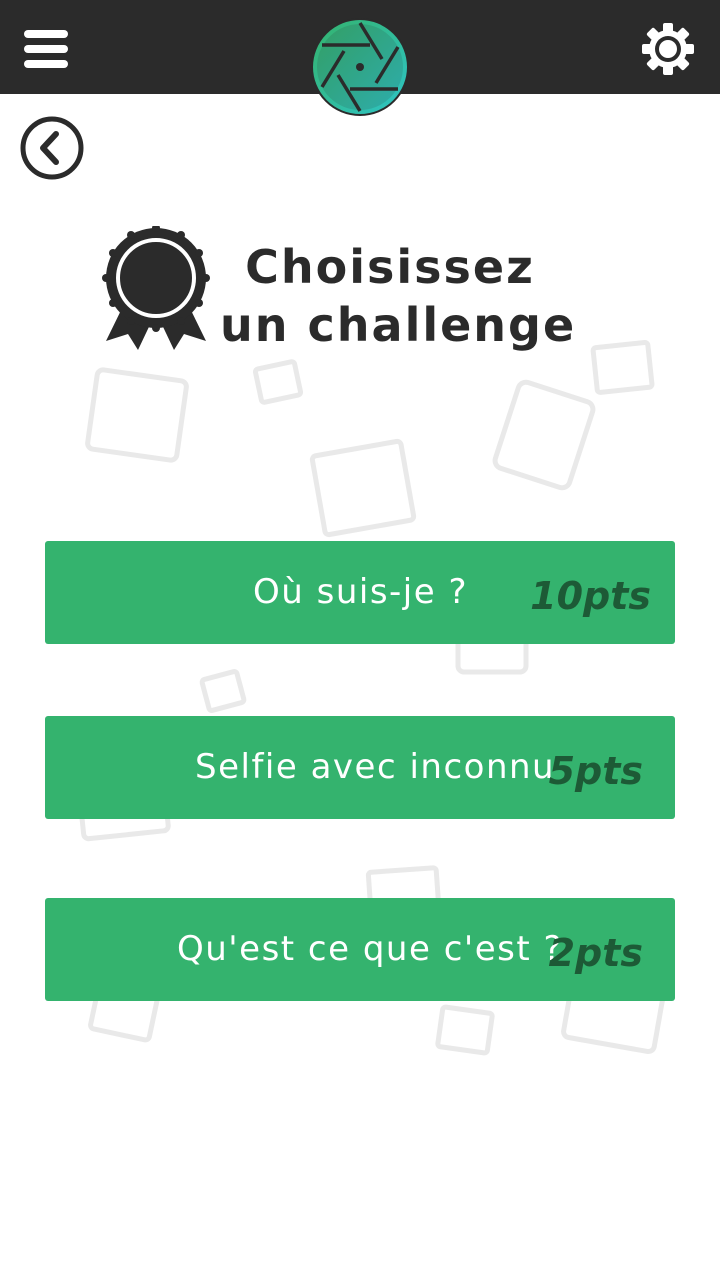  I want to click on challenge-button-selfie-avec-inconnu: Selfie avec inconnu 5pts, so click(360, 767).